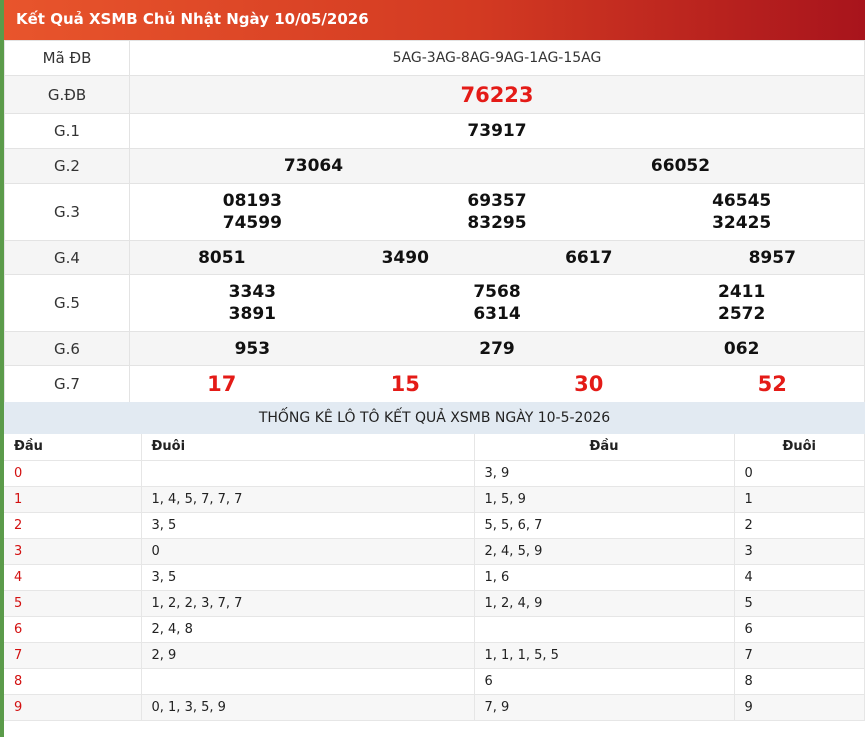 The height and width of the screenshot is (737, 865). What do you see at coordinates (73, 603) in the screenshot?
I see `digit-dau: 5` at bounding box center [73, 603].